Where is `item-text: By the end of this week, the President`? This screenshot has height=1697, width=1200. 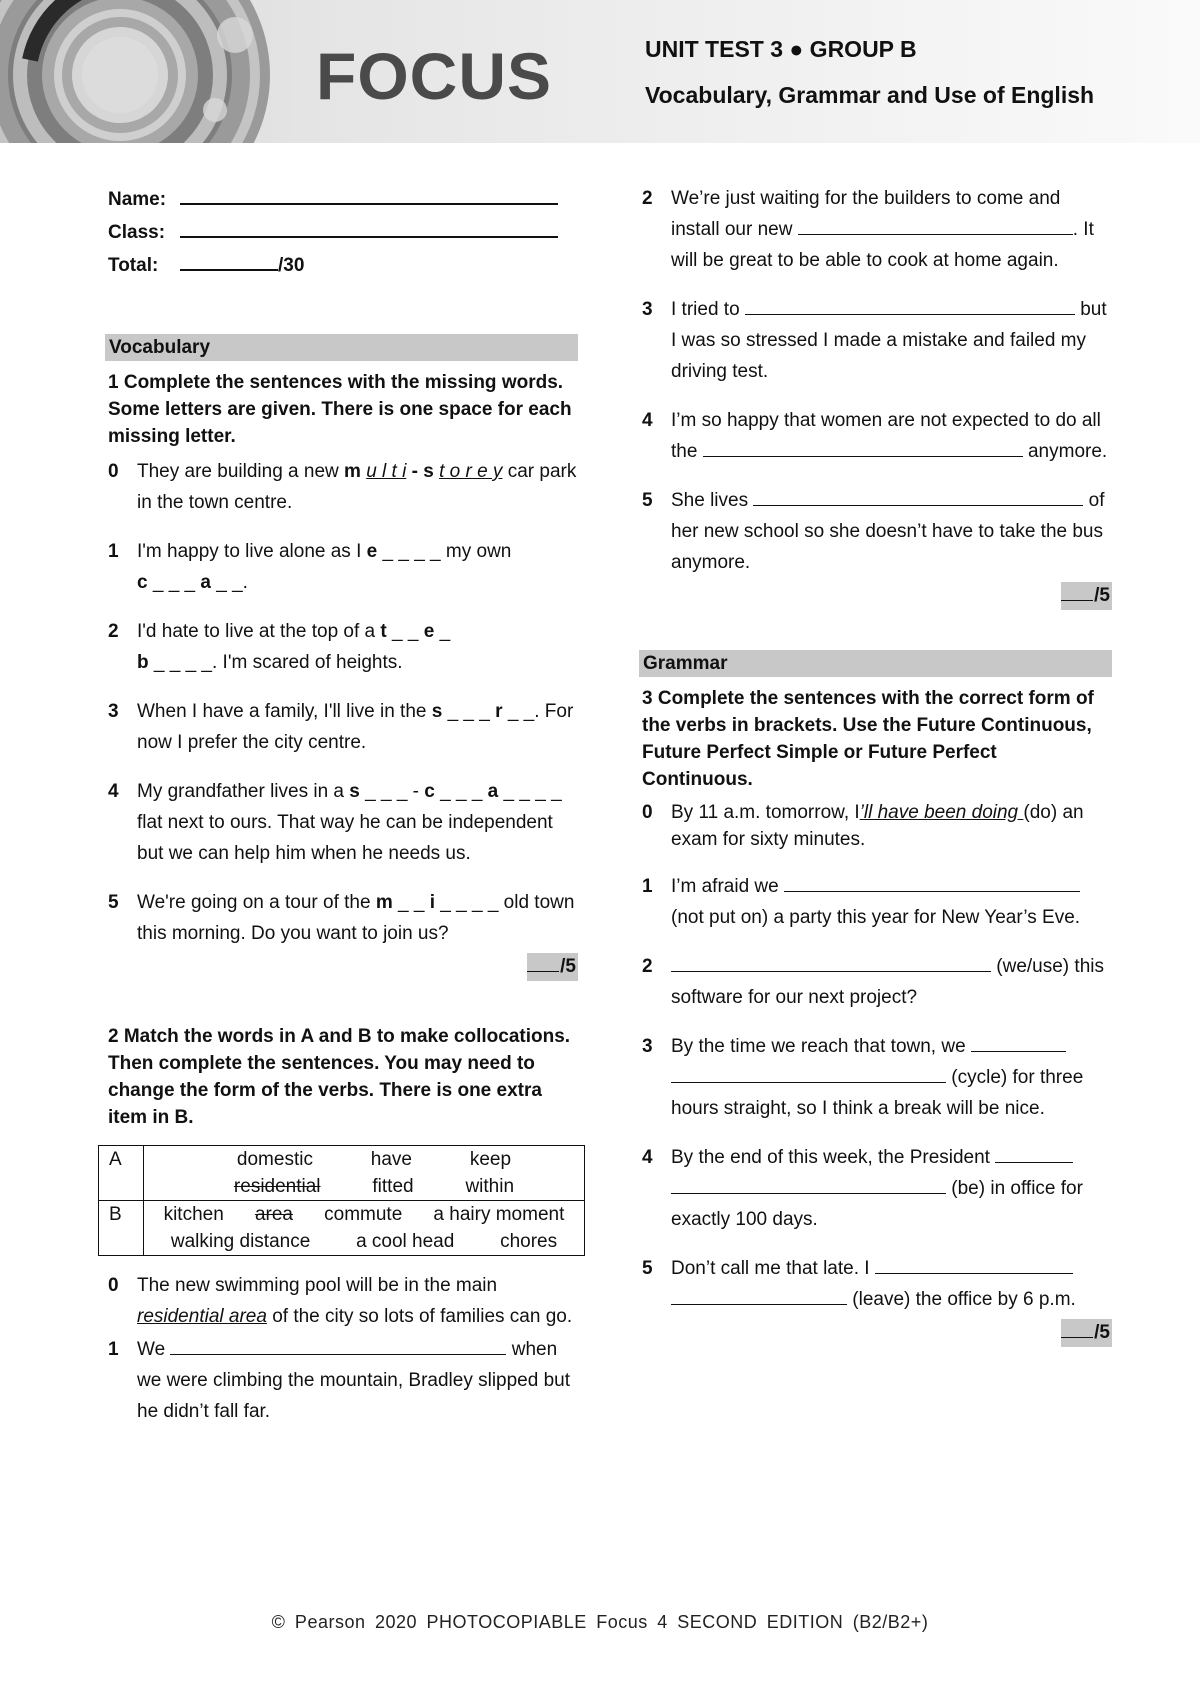 item-text: By the end of this week, the President is located at coordinates (833, 1157).